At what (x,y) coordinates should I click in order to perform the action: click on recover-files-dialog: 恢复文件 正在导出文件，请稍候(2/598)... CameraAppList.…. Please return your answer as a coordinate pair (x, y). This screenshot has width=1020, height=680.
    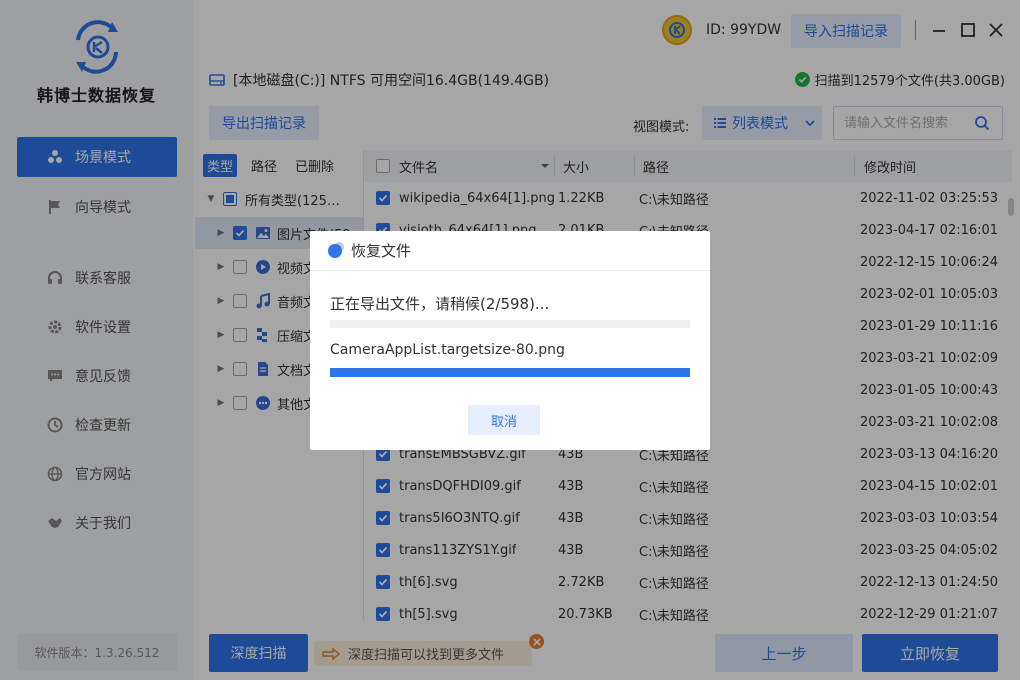
    Looking at the image, I should click on (510, 340).